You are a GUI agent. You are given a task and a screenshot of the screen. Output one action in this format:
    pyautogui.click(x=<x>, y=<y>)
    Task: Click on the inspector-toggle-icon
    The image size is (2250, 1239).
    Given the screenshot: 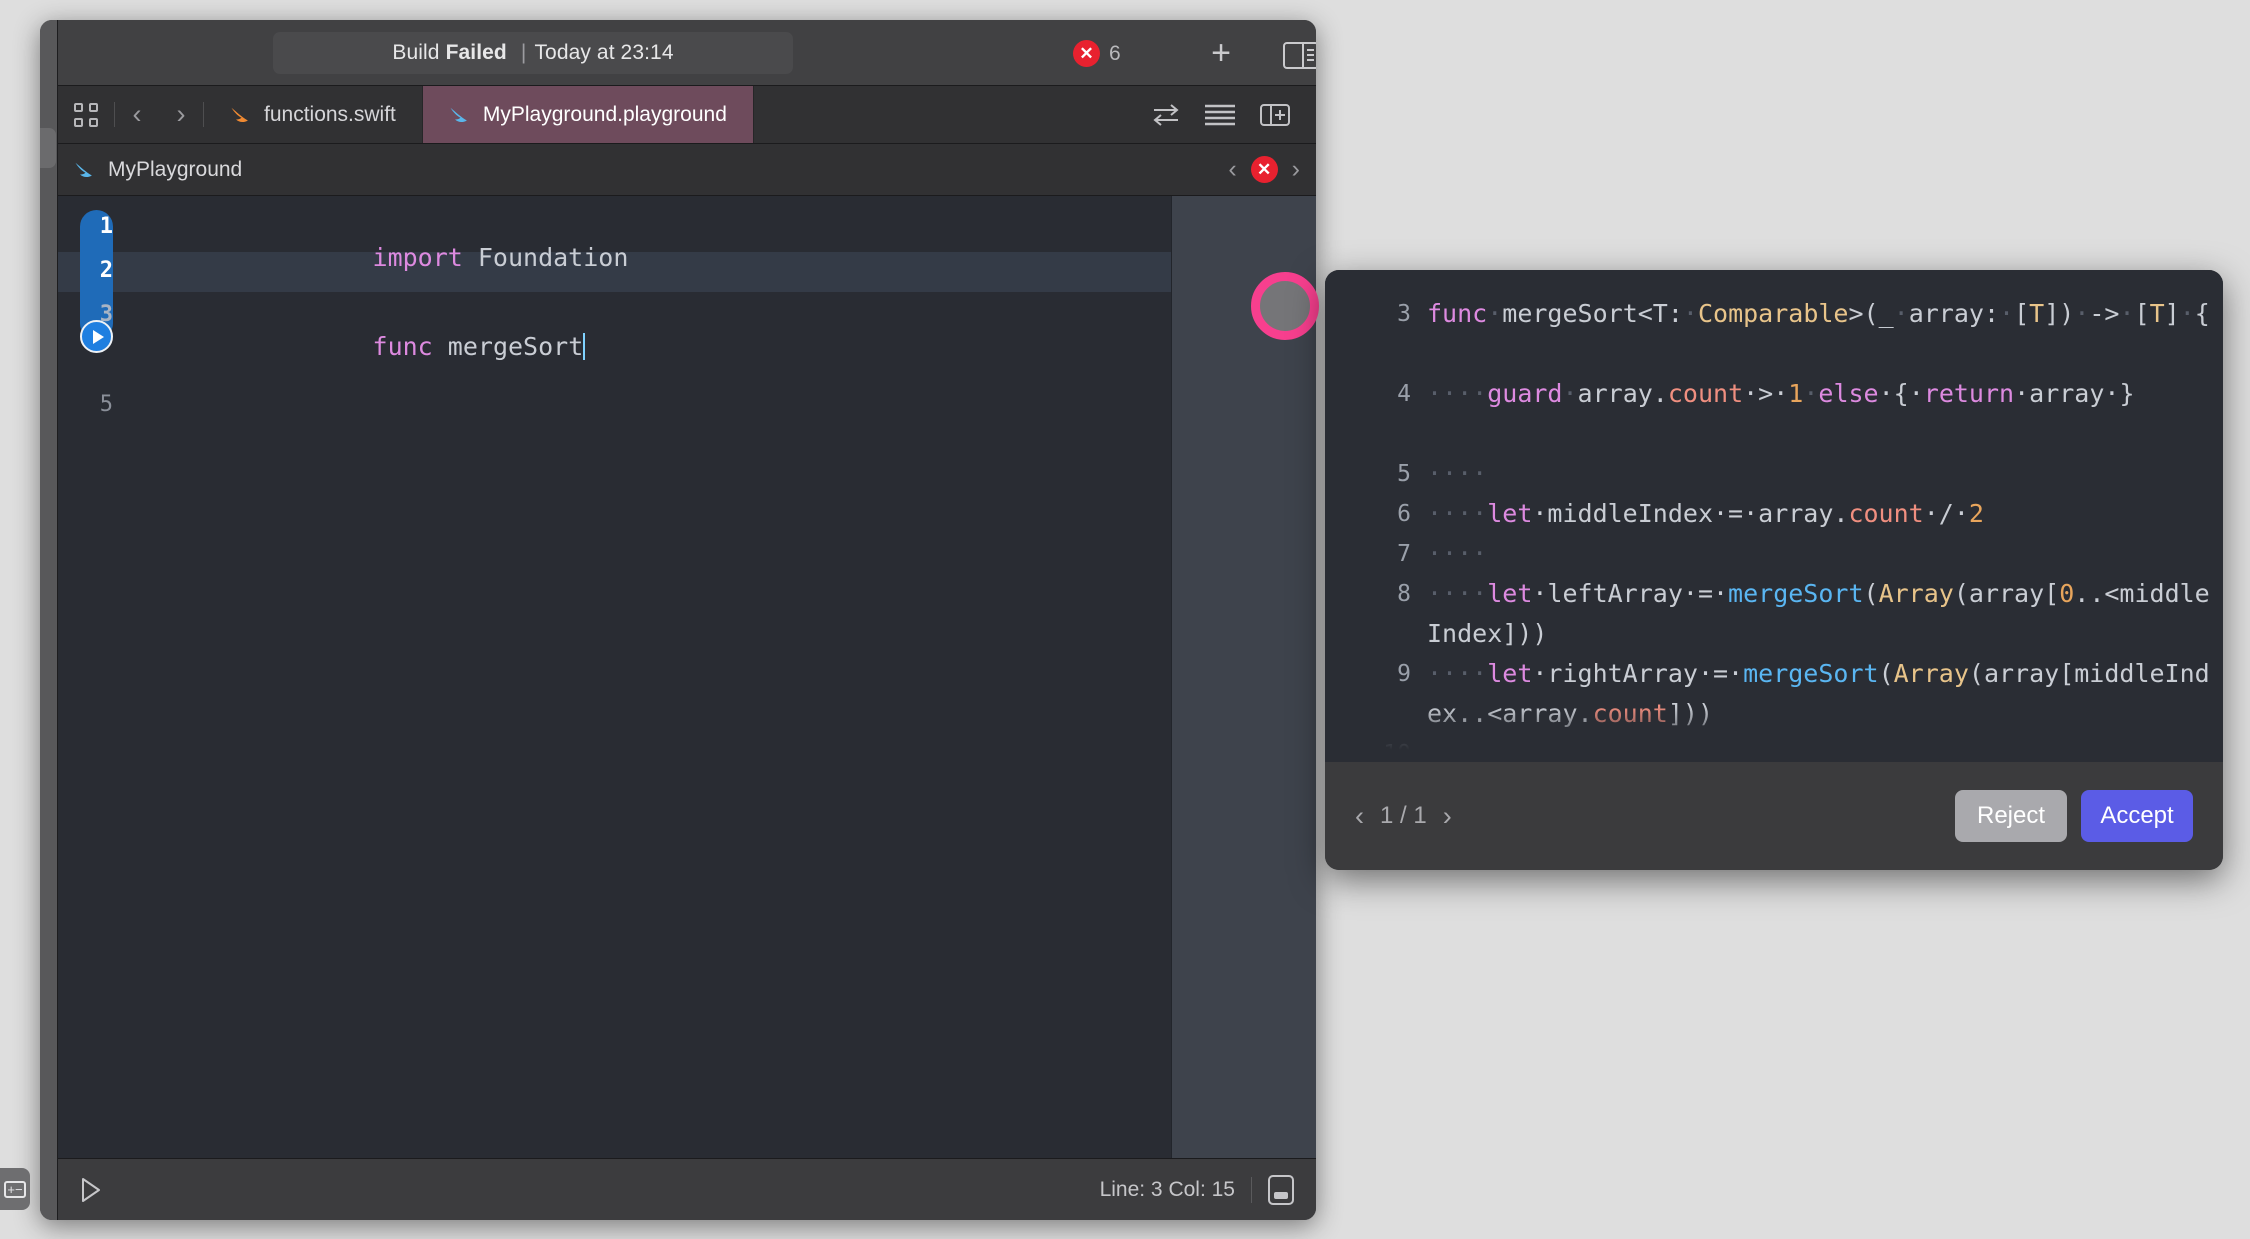 What is the action you would take?
    pyautogui.click(x=1299, y=55)
    